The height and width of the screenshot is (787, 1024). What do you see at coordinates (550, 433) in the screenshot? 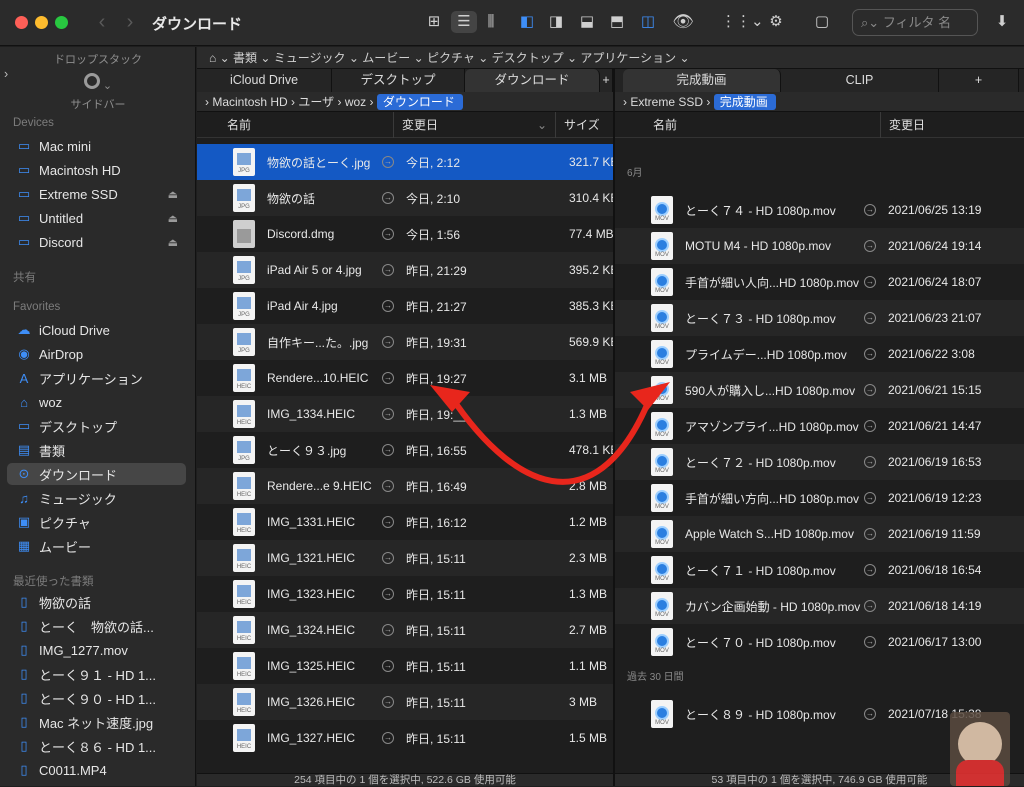
I see `drag-annotation-arrow` at bounding box center [550, 433].